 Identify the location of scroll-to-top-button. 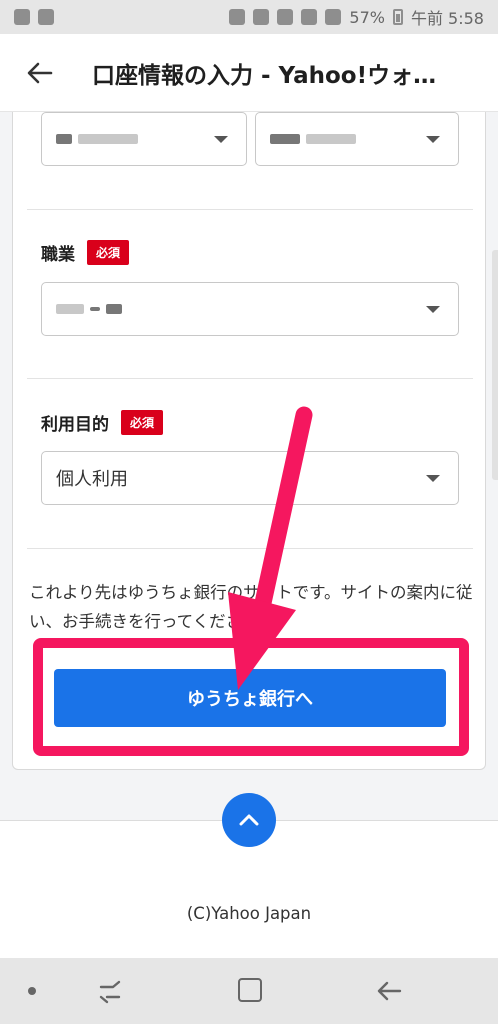
(249, 820).